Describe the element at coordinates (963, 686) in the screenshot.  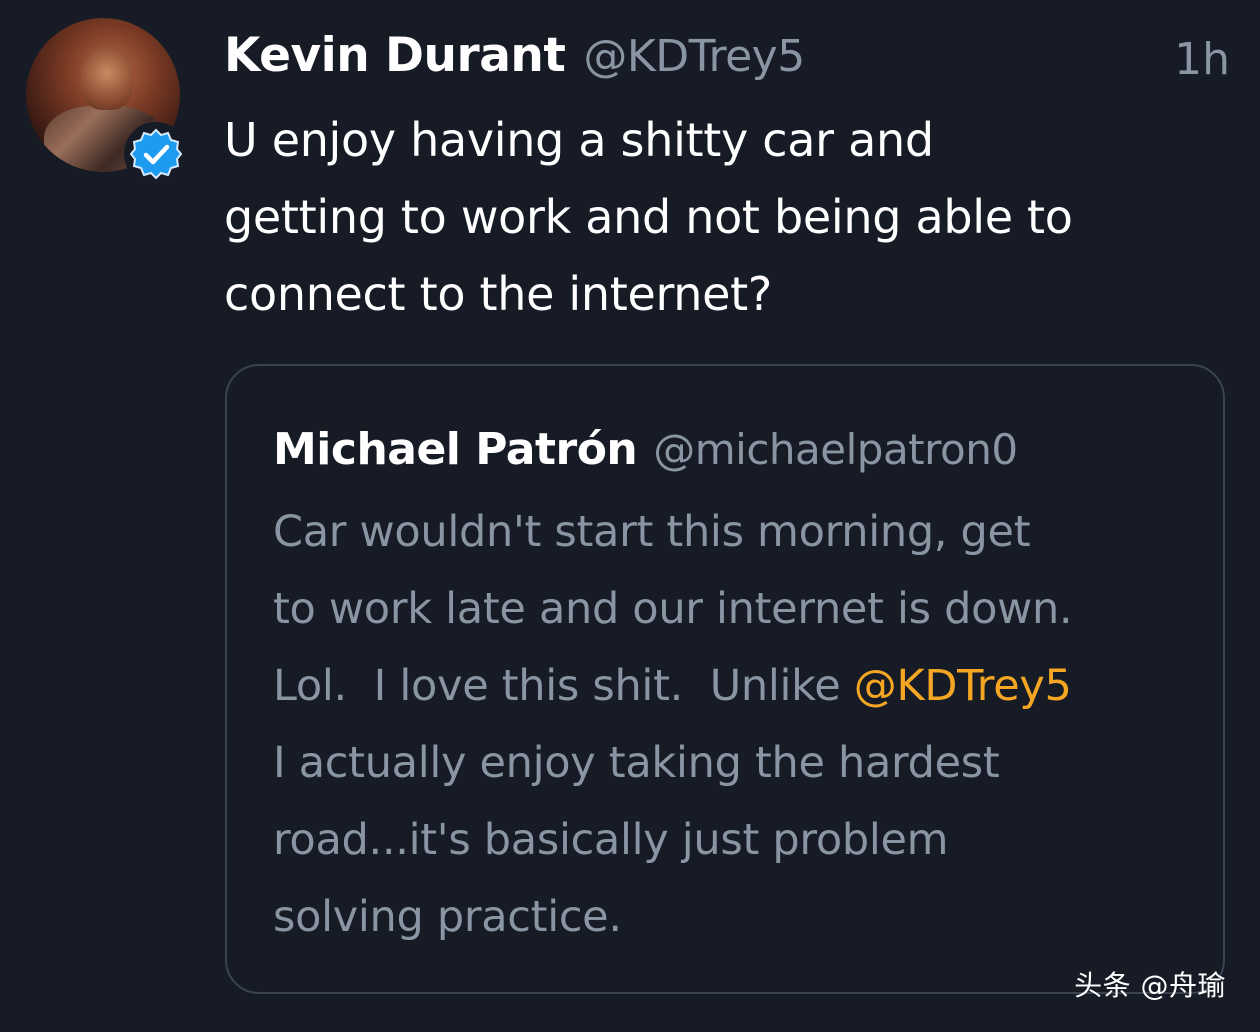
I see `mention-link: @KDTrey5` at that location.